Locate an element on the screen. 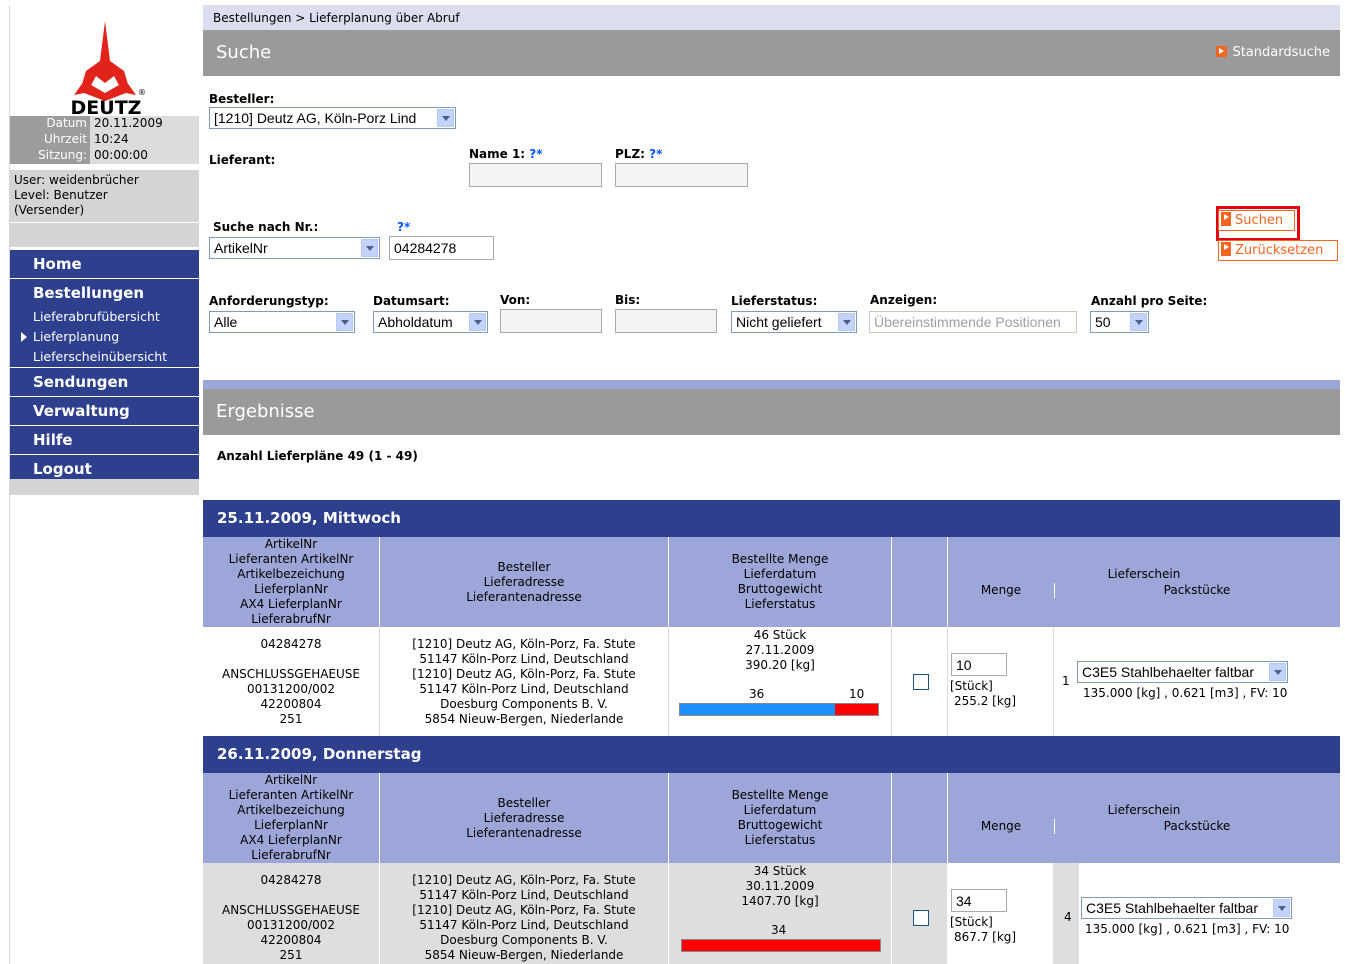 The image size is (1345, 964). anzahl-label: Anzahl pro Seite: is located at coordinates (1149, 301).